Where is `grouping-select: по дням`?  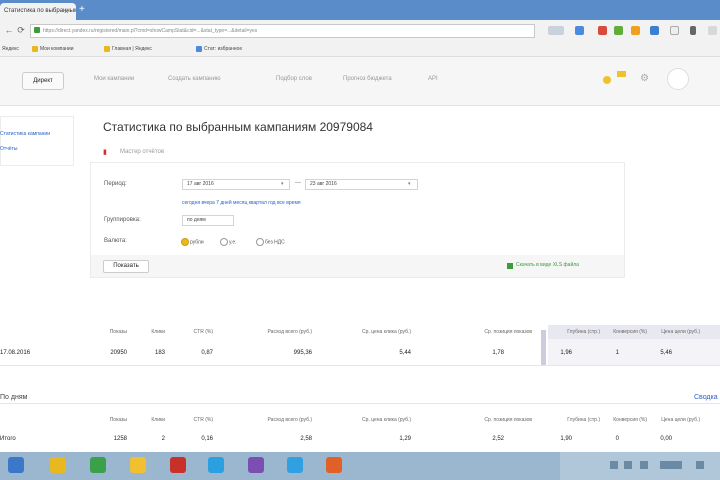 grouping-select: по дням is located at coordinates (208, 220).